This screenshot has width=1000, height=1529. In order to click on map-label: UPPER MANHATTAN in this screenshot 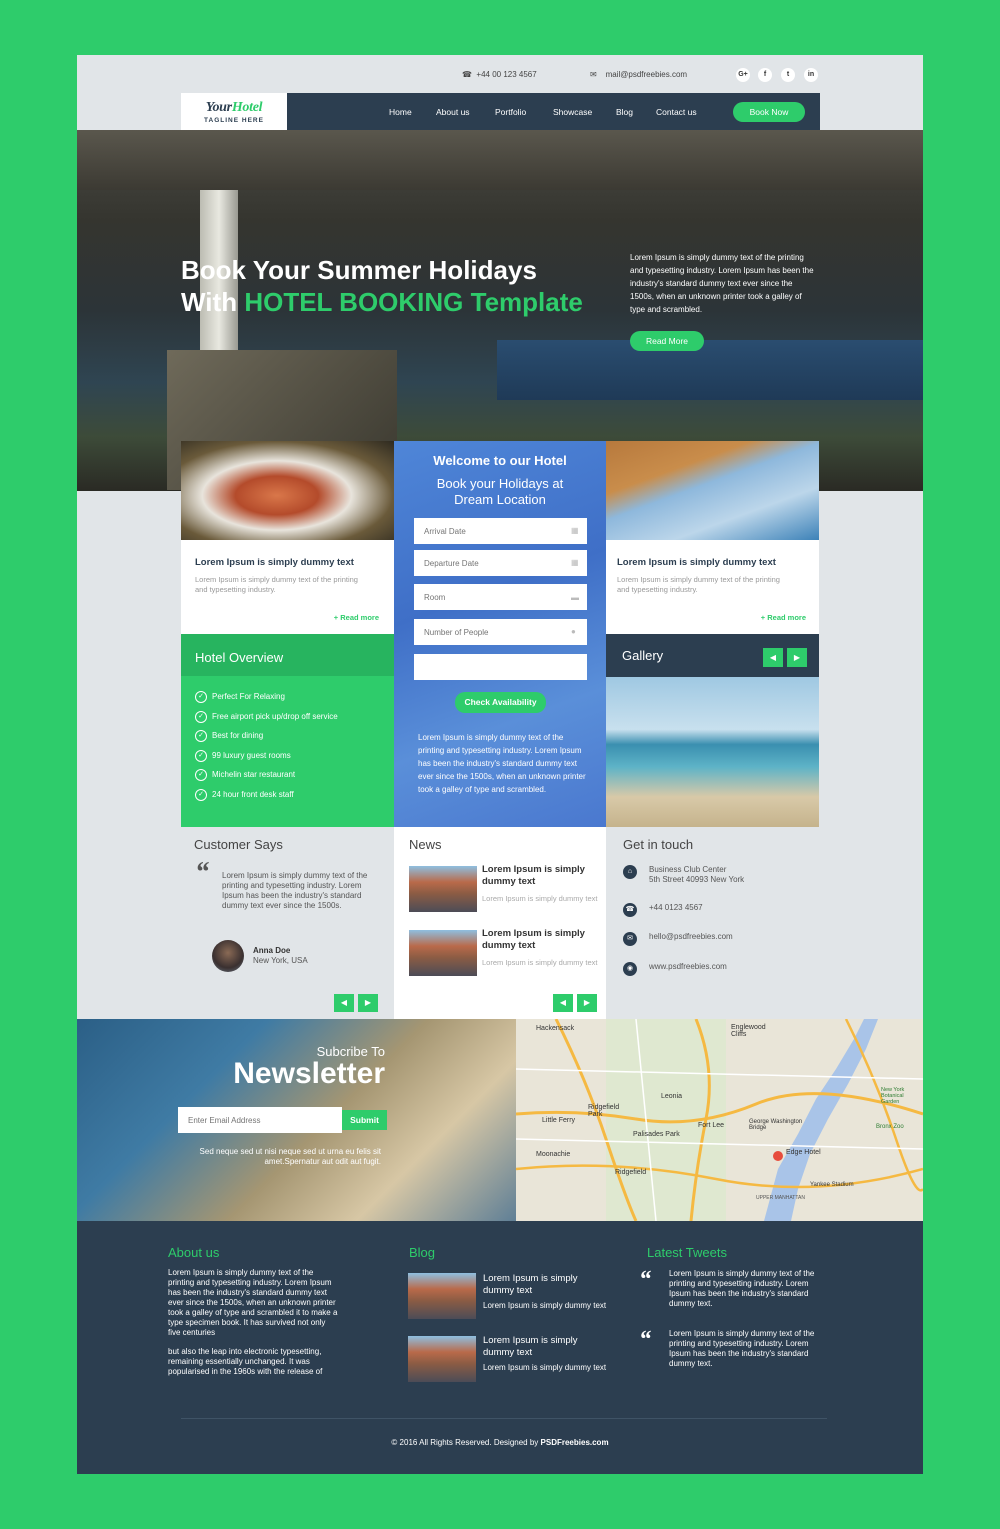, I will do `click(780, 1198)`.